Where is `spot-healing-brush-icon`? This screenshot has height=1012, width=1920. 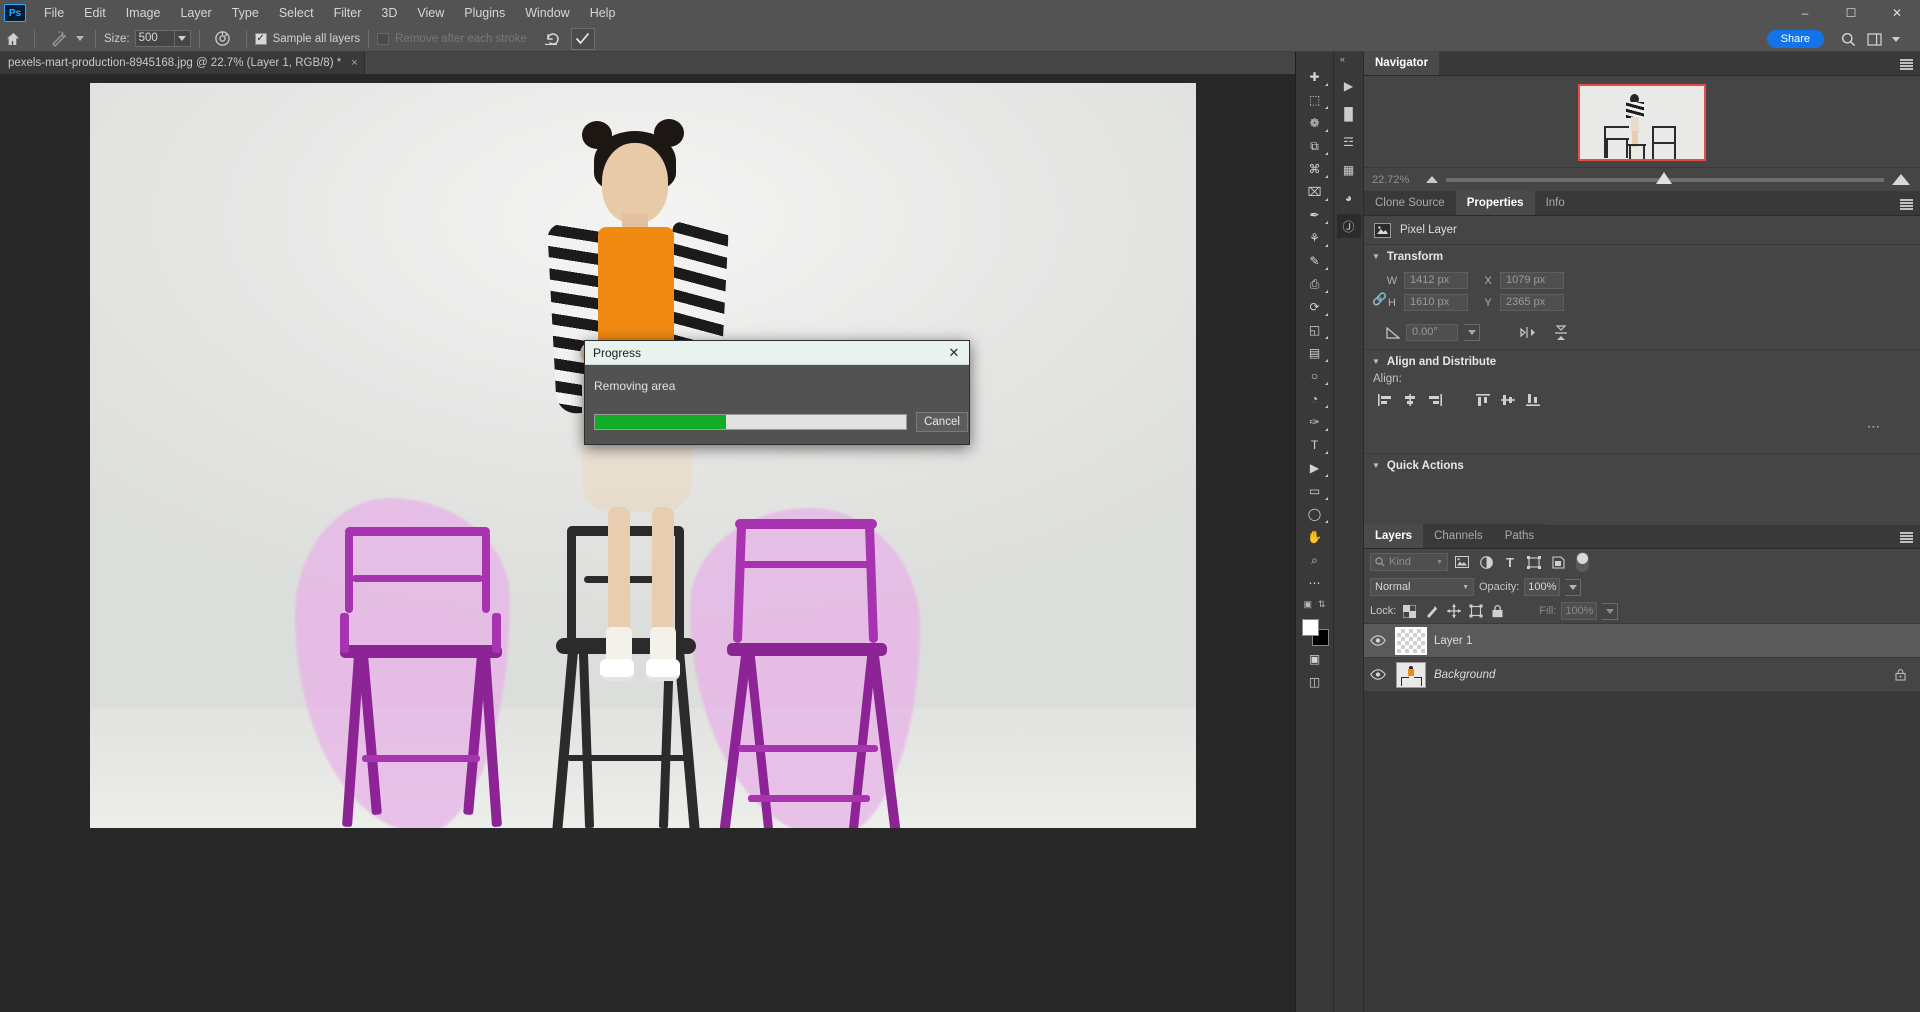
spot-healing-brush-icon is located at coordinates (58, 38).